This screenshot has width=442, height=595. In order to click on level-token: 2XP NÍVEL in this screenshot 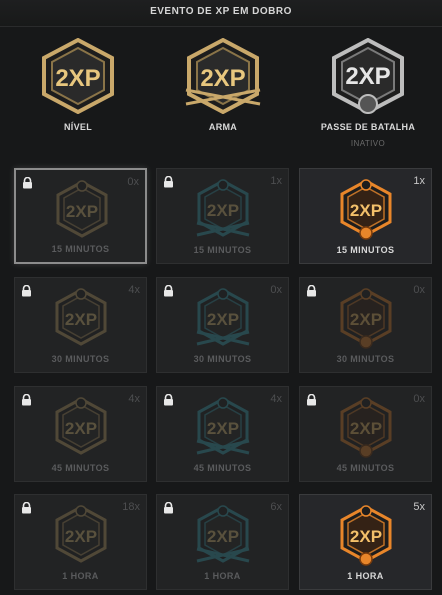, I will do `click(78, 85)`.